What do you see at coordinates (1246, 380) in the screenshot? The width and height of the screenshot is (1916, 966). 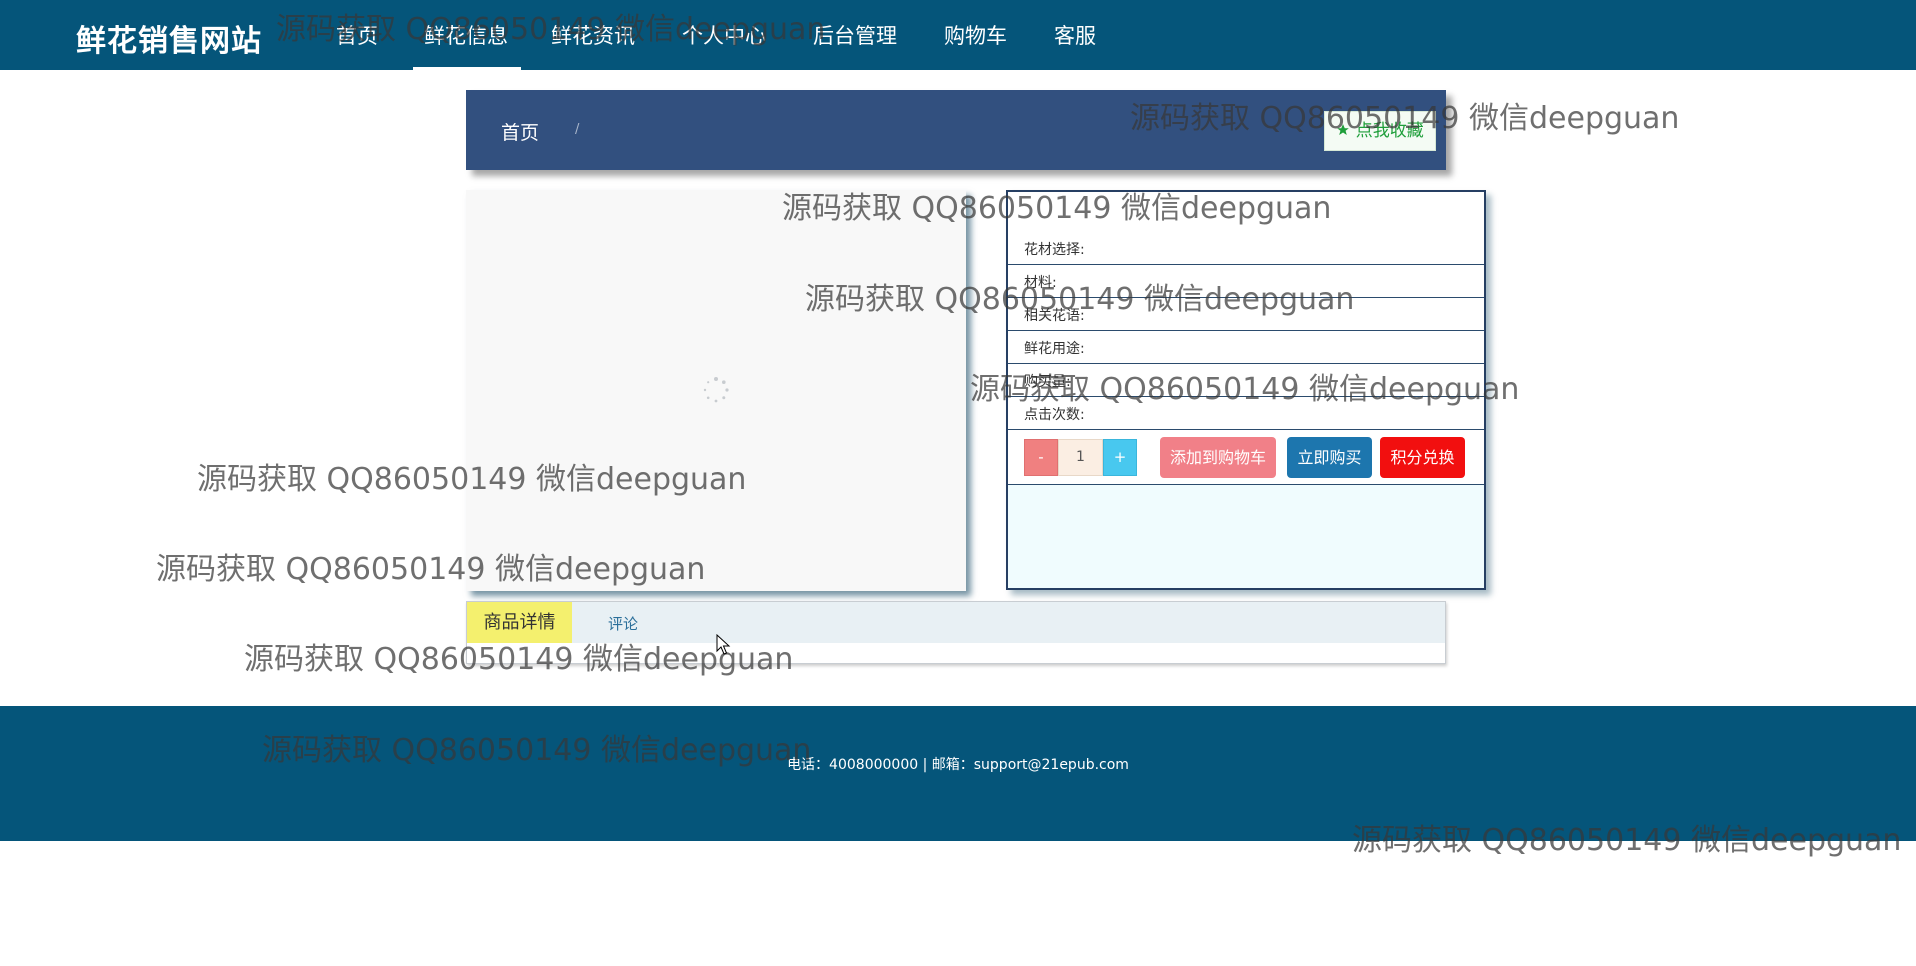 I see `field-purchase-count: 购买量:` at bounding box center [1246, 380].